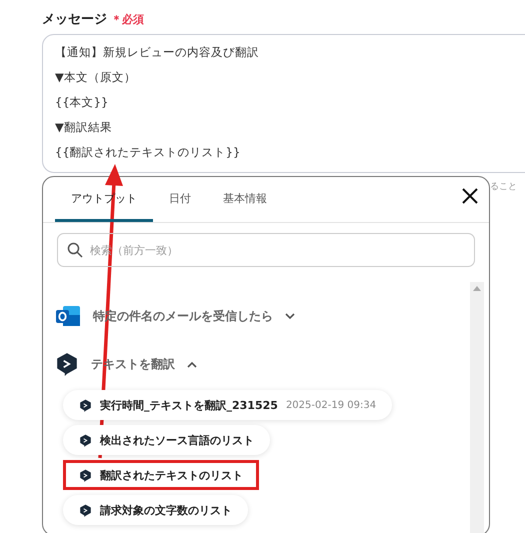  I want to click on tab: 日付, so click(180, 199).